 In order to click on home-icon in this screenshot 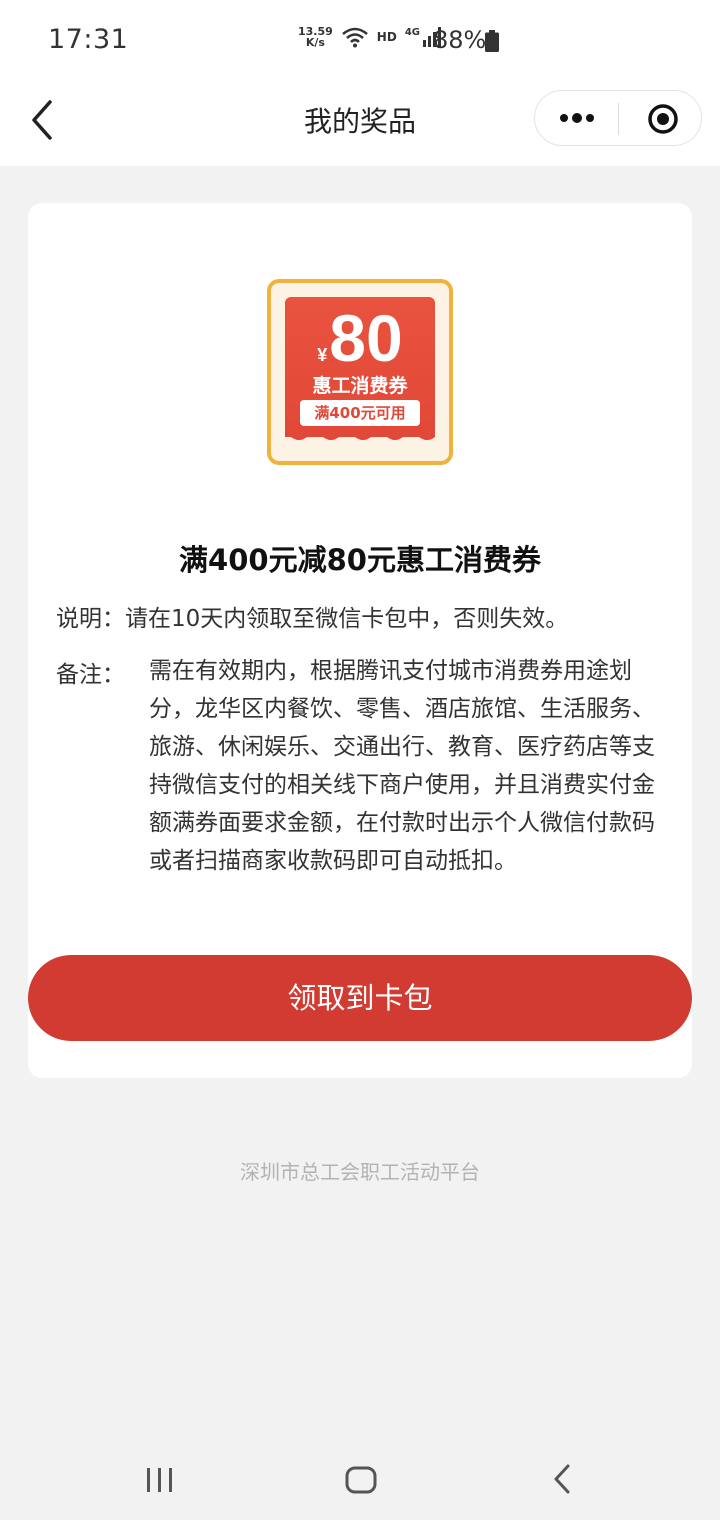, I will do `click(361, 1480)`.